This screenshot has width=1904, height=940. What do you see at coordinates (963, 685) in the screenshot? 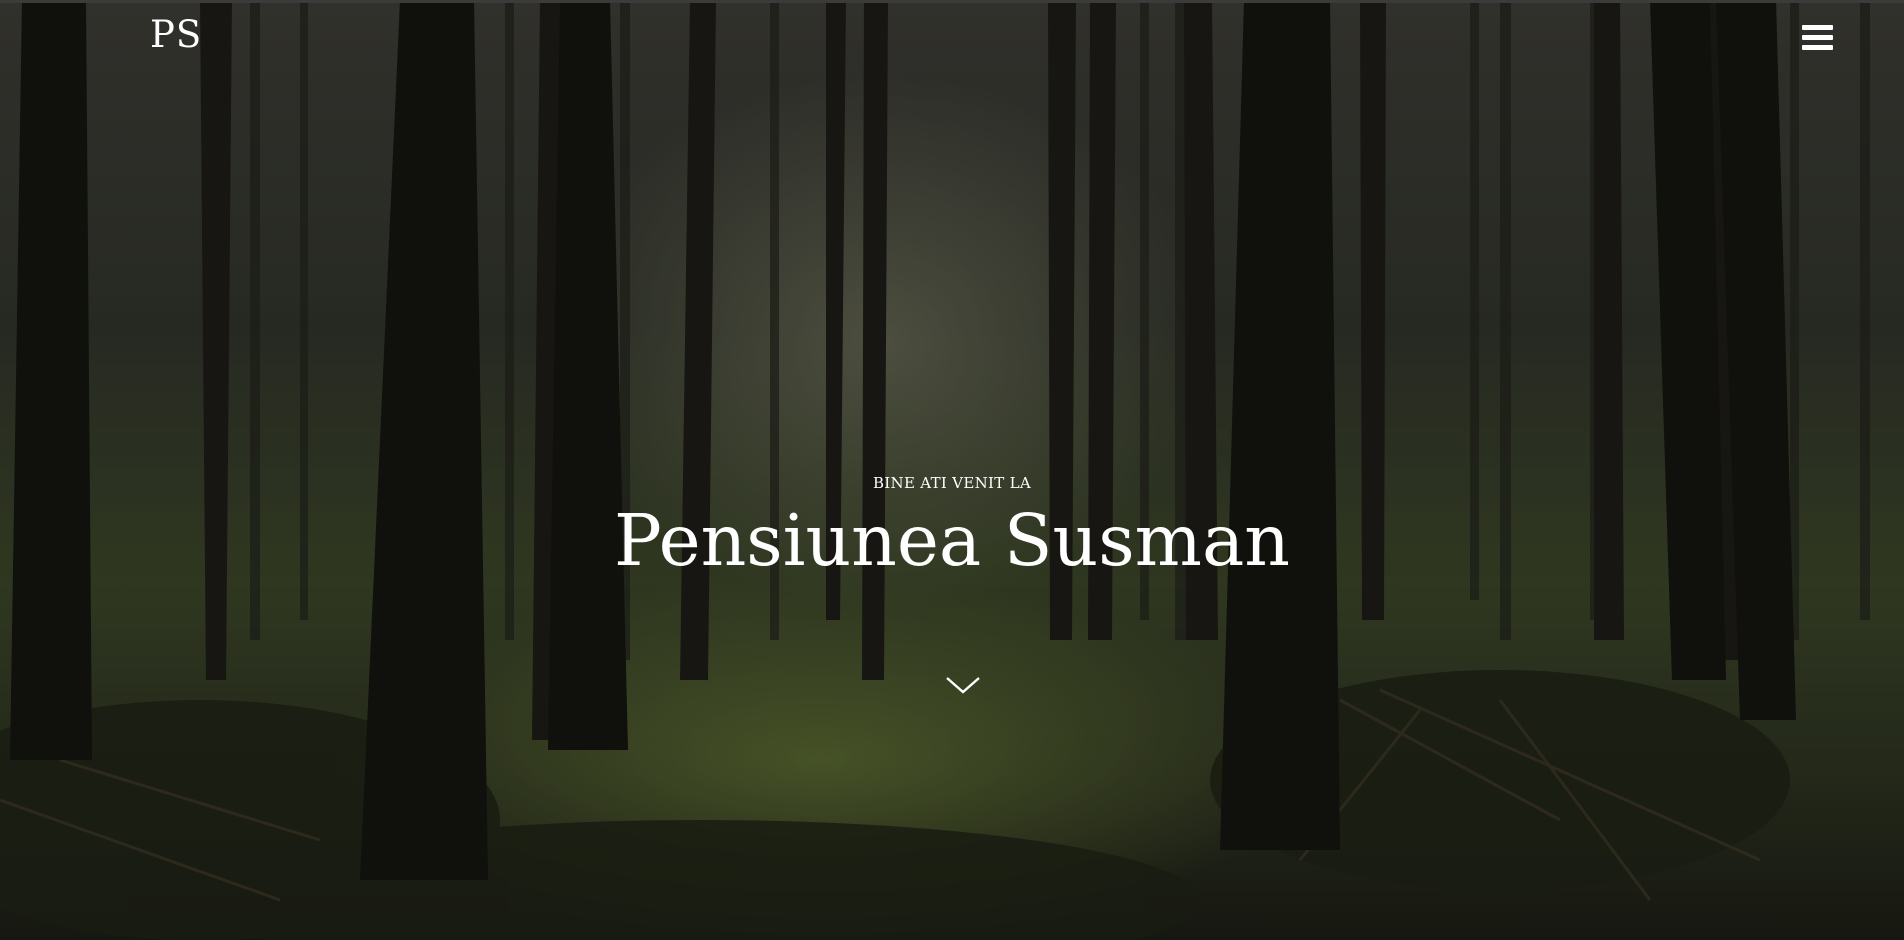
I see `chevron-down-icon` at bounding box center [963, 685].